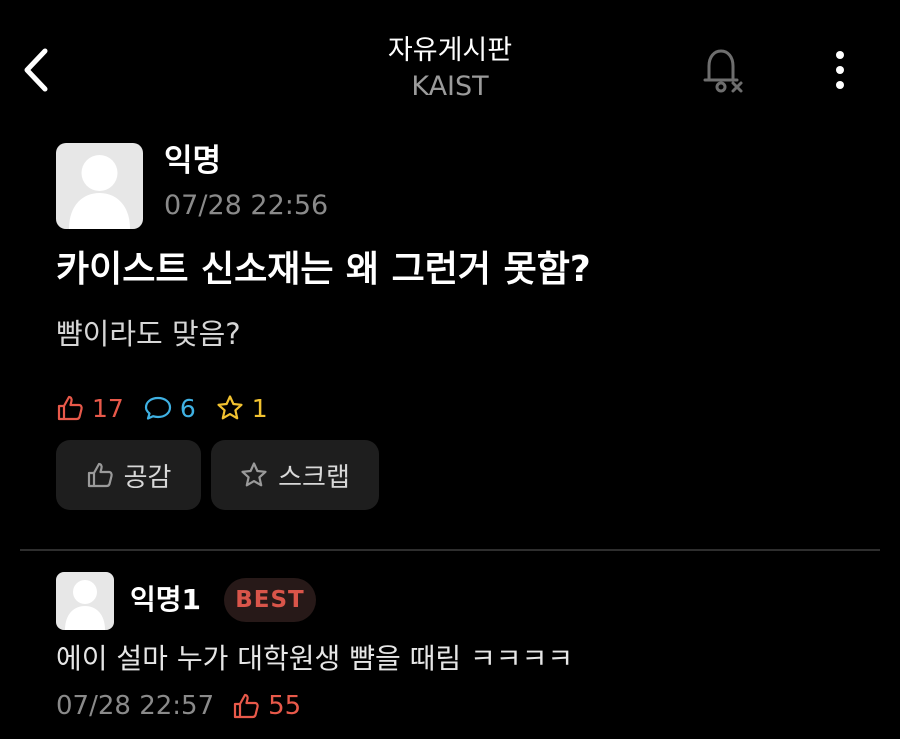 The height and width of the screenshot is (739, 900). I want to click on comment-icon, so click(157, 408).